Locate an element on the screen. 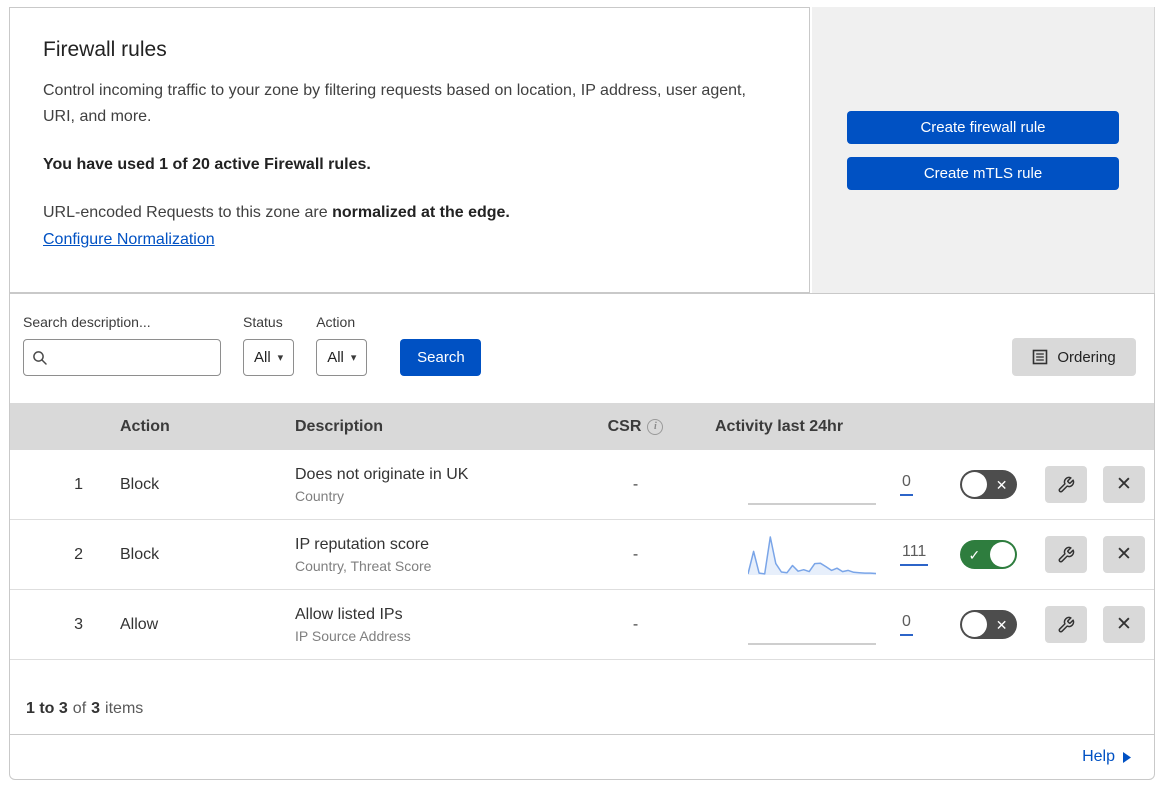 The image size is (1161, 791). status-dropdown-value: All is located at coordinates (262, 357).